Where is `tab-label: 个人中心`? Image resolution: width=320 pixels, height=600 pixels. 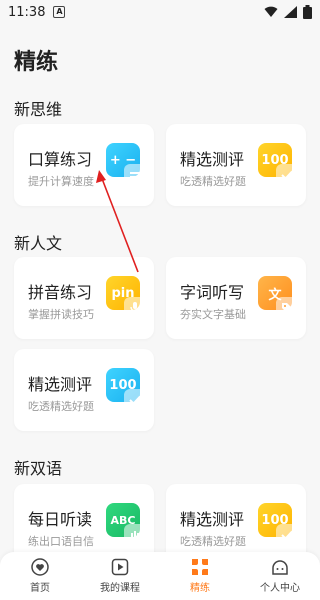
tab-label: 个人中心 is located at coordinates (280, 588).